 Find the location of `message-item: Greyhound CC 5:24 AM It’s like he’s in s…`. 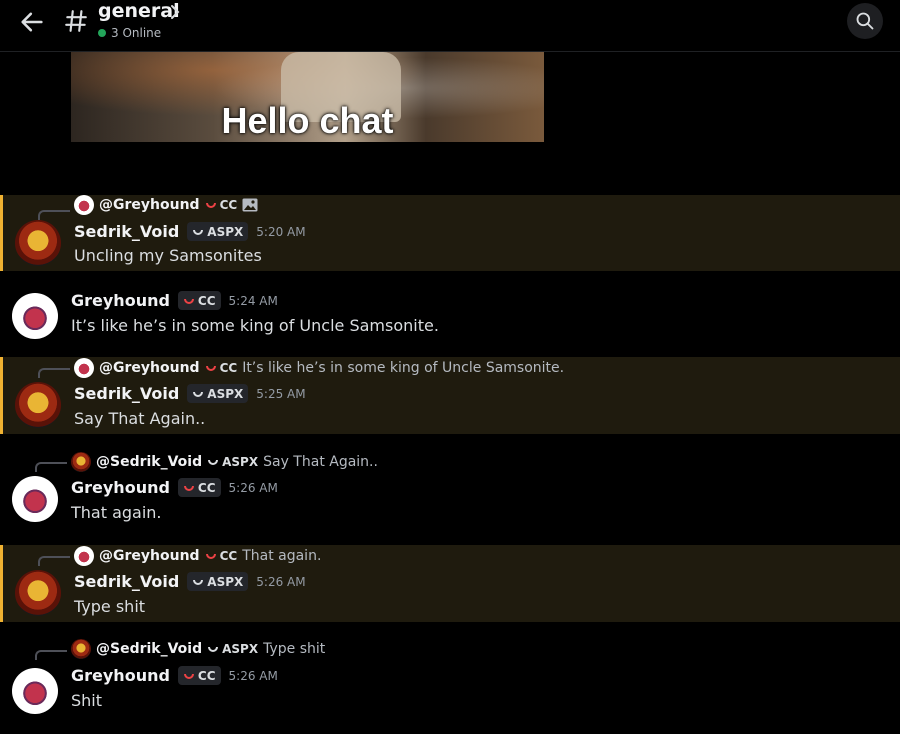

message-item: Greyhound CC 5:24 AM It’s like he’s in s… is located at coordinates (450, 314).